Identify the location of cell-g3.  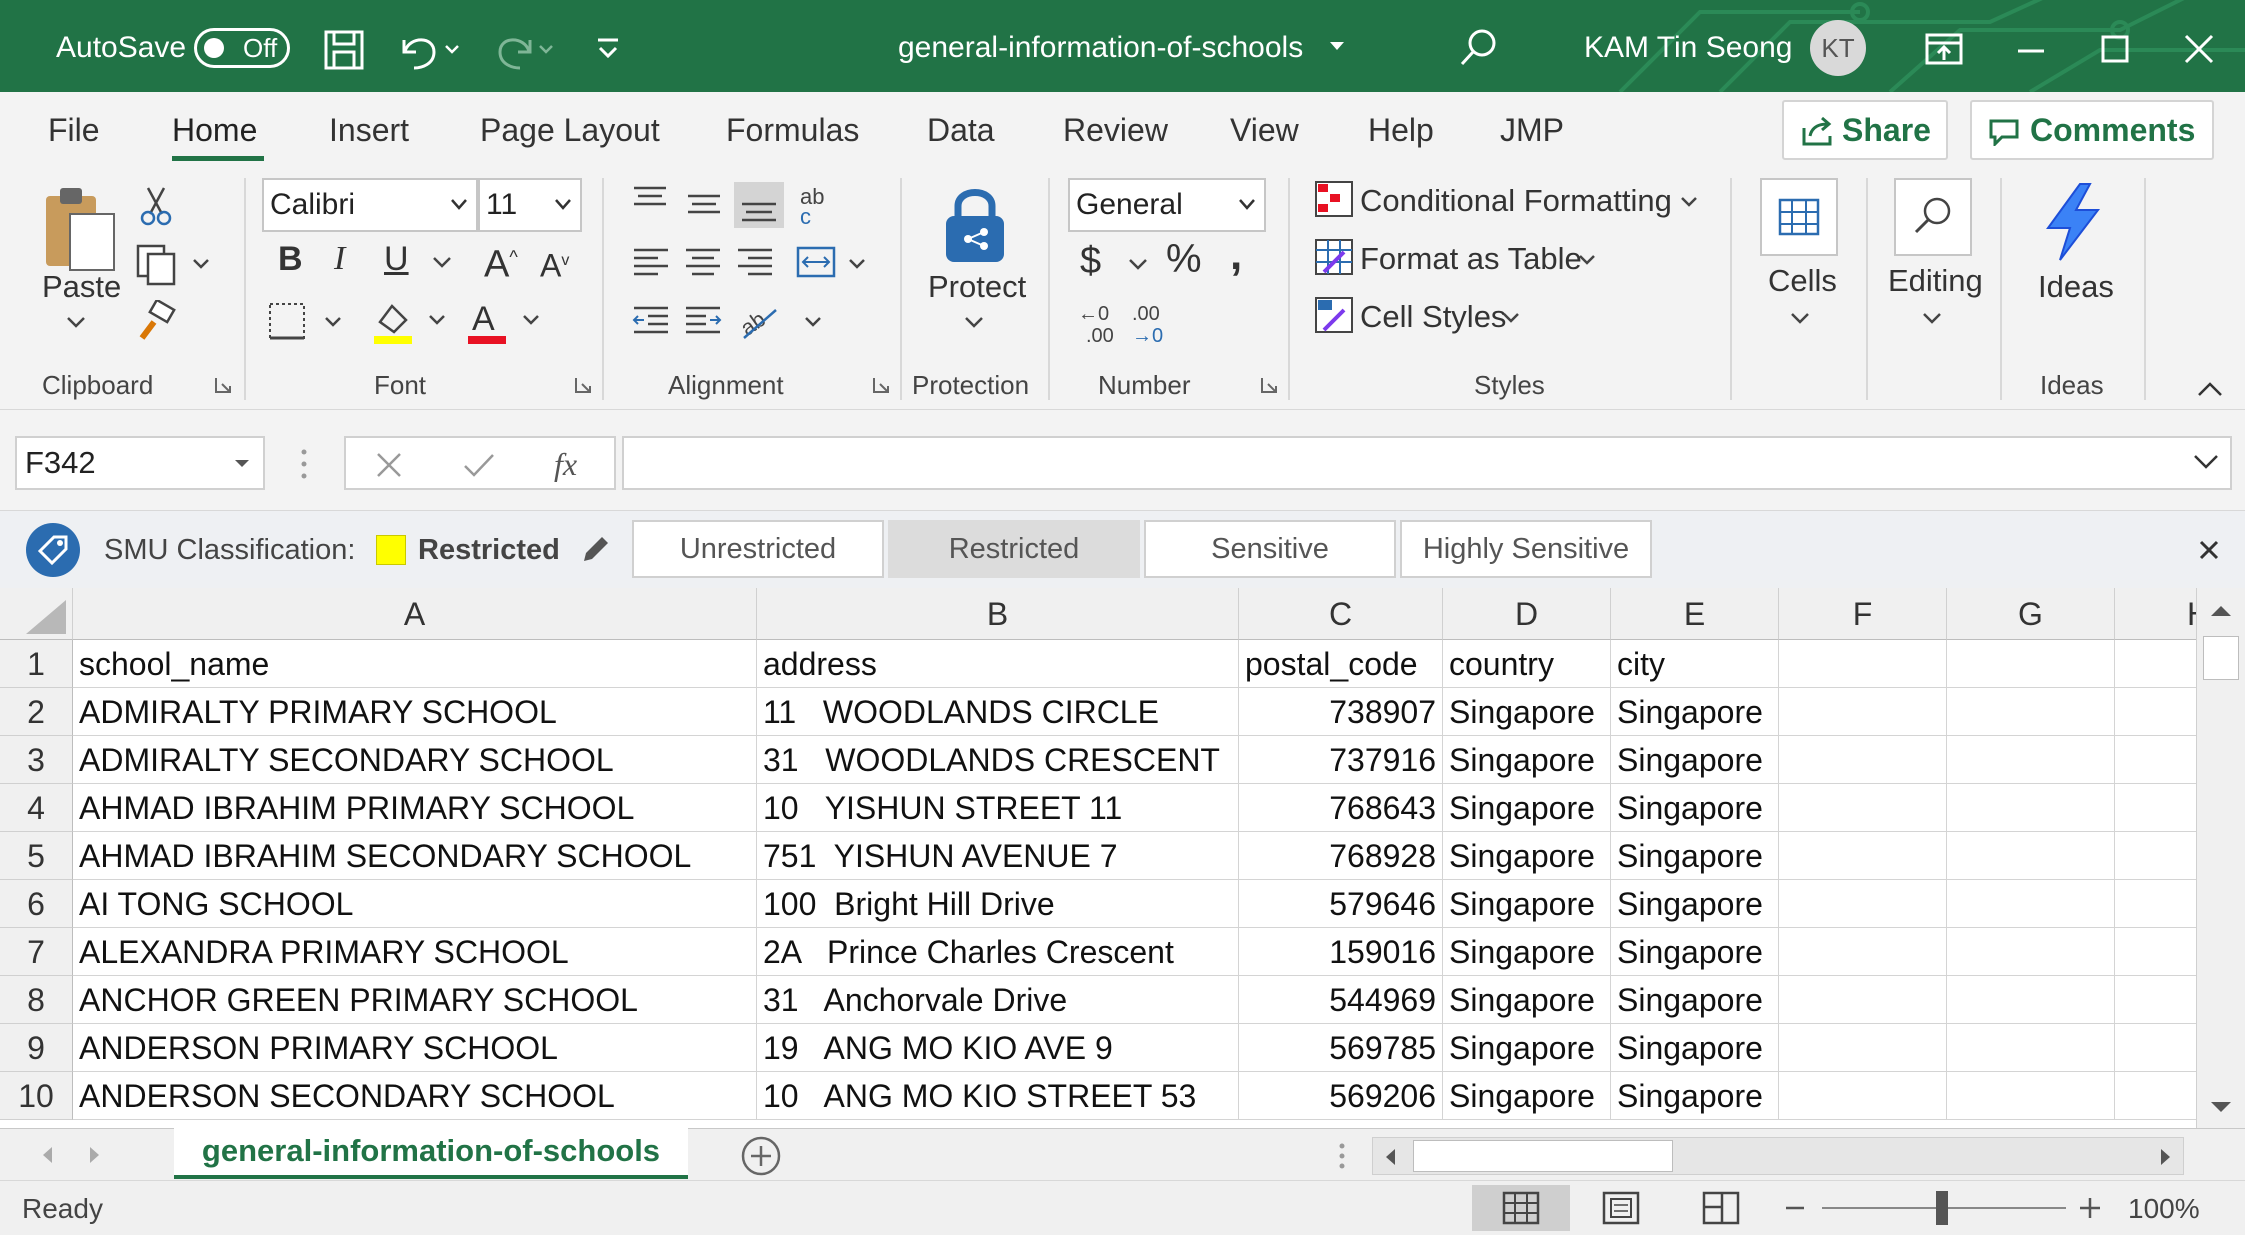
(2031, 760).